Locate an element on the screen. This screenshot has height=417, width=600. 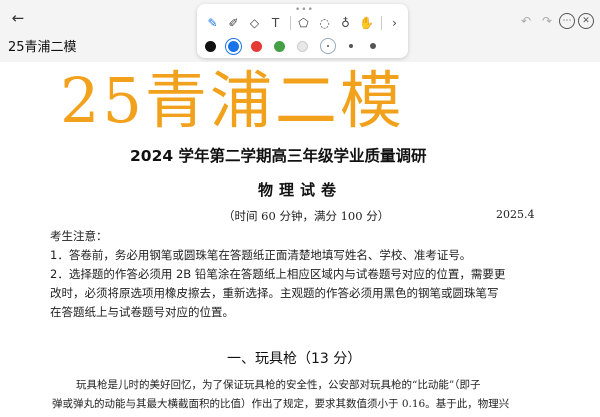
color-palette is located at coordinates (296, 46).